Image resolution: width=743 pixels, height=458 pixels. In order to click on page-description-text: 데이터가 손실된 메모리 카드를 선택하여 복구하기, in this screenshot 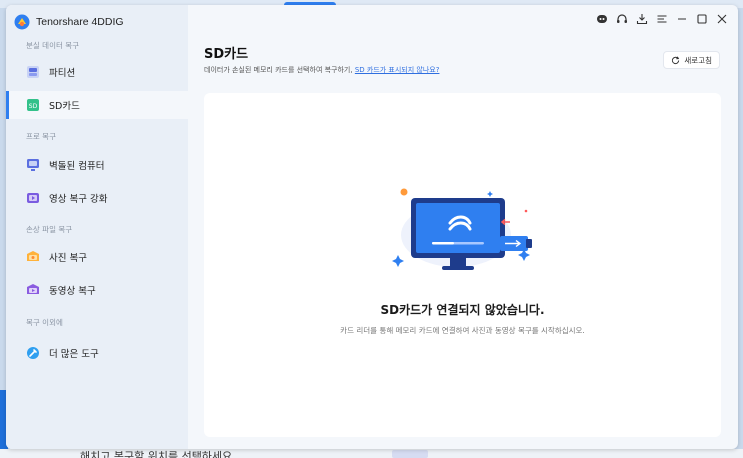, I will do `click(279, 70)`.